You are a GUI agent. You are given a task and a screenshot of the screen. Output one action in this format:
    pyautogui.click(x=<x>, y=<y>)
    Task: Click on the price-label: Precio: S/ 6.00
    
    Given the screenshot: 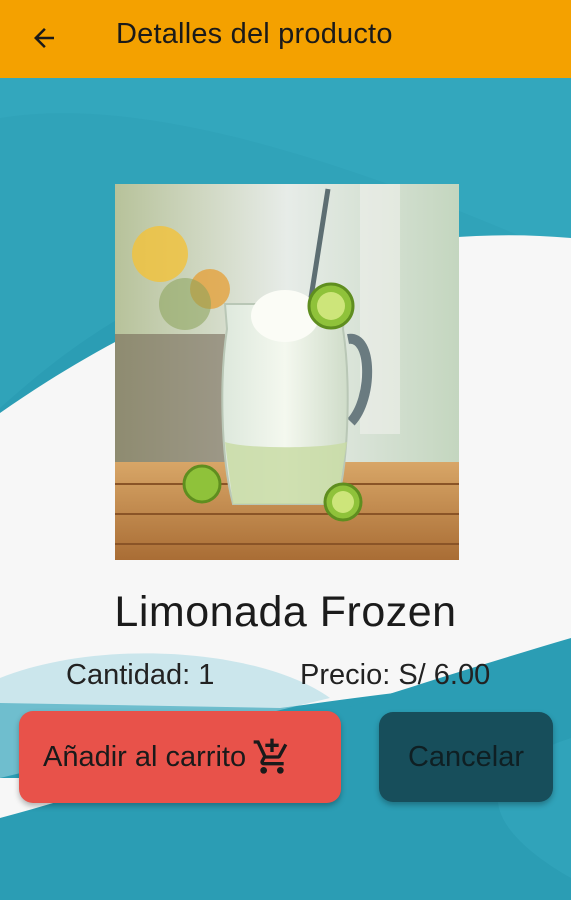 What is the action you would take?
    pyautogui.click(x=395, y=675)
    